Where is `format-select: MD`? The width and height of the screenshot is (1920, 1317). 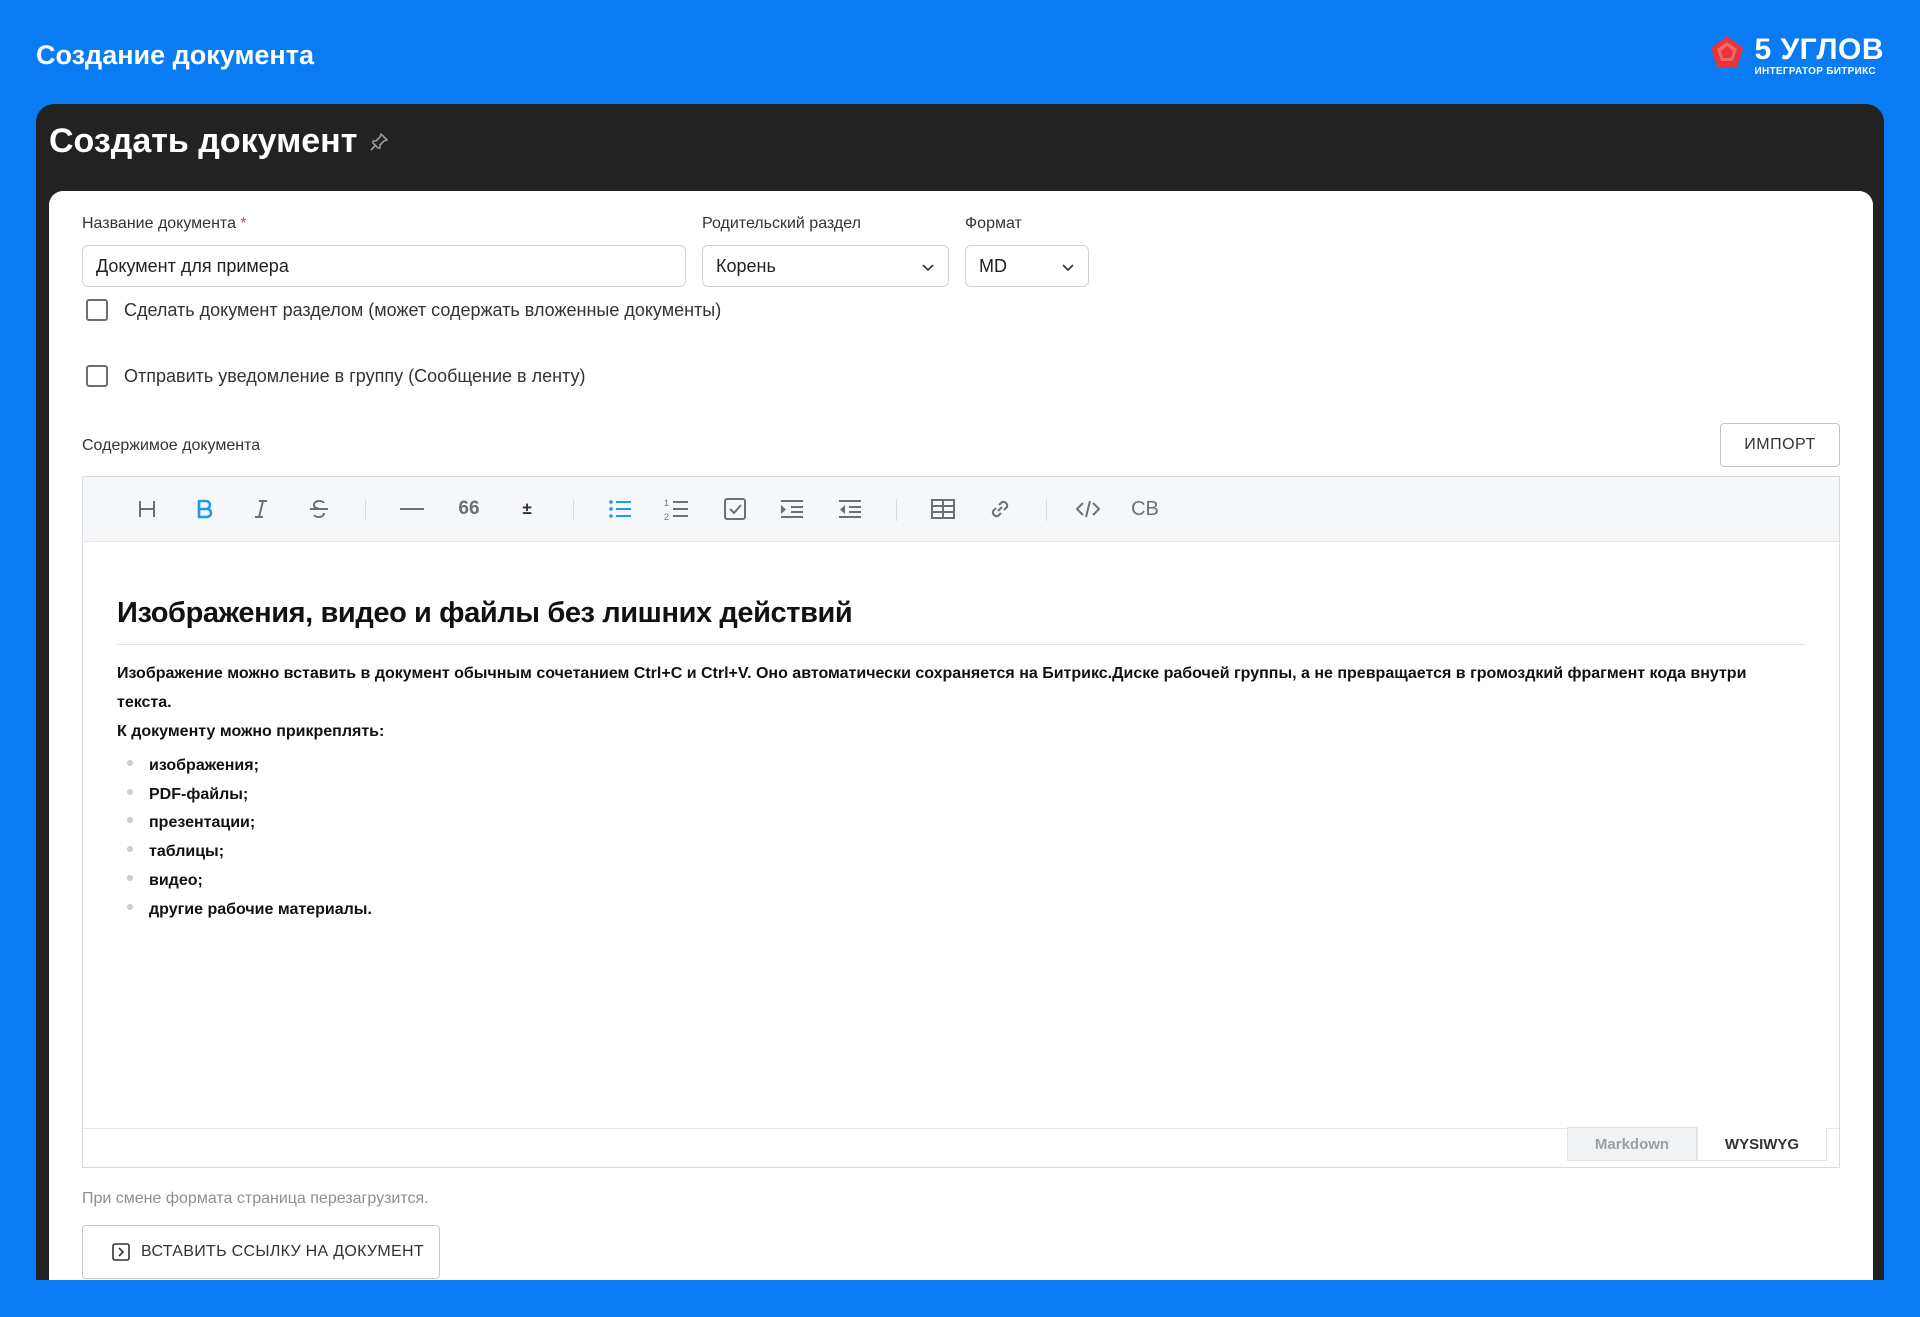 format-select: MD is located at coordinates (1027, 266).